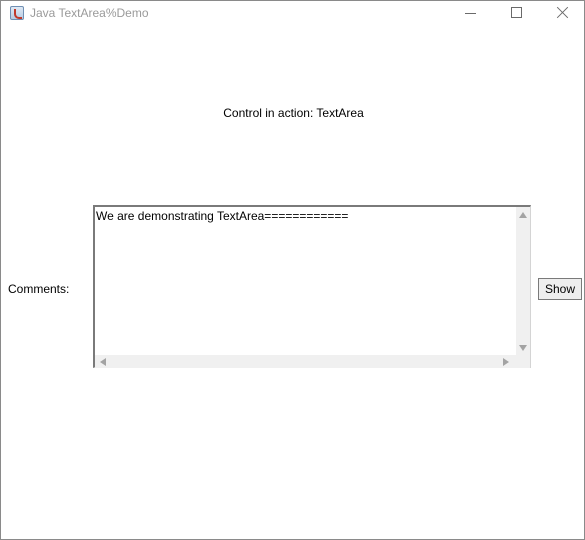 This screenshot has height=540, width=585. I want to click on window-title: Java TextArea%Demo, so click(89, 13).